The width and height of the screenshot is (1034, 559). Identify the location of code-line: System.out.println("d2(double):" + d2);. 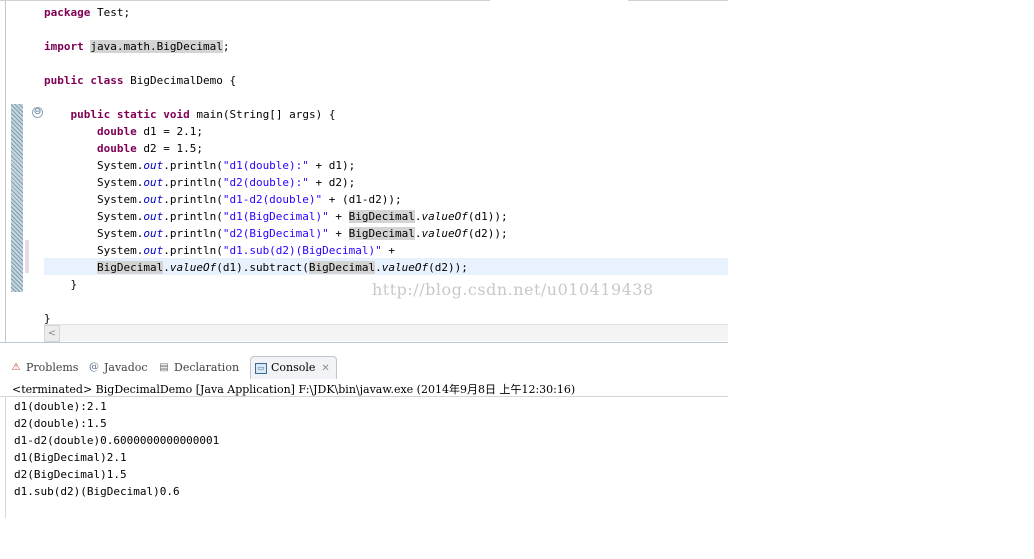
(276, 182).